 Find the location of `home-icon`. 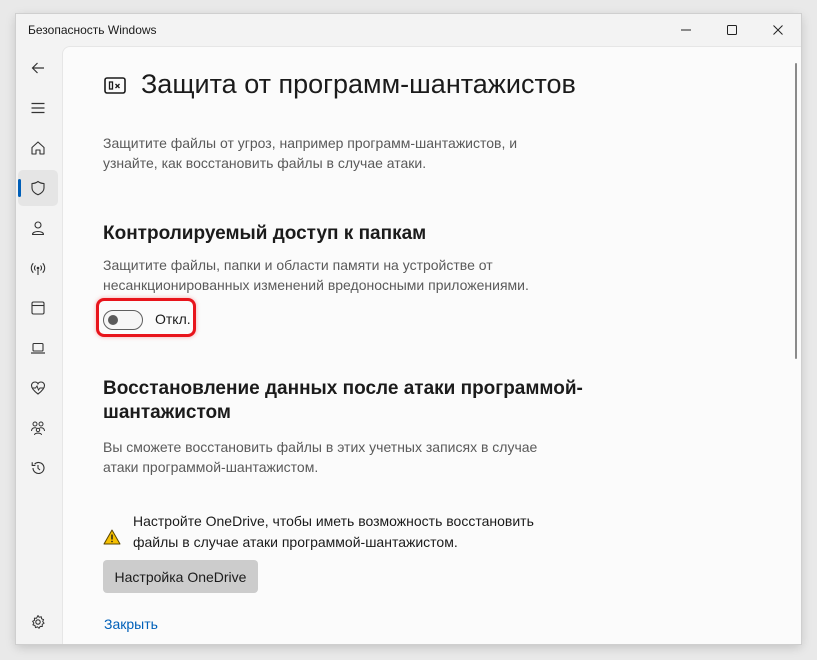

home-icon is located at coordinates (38, 148).